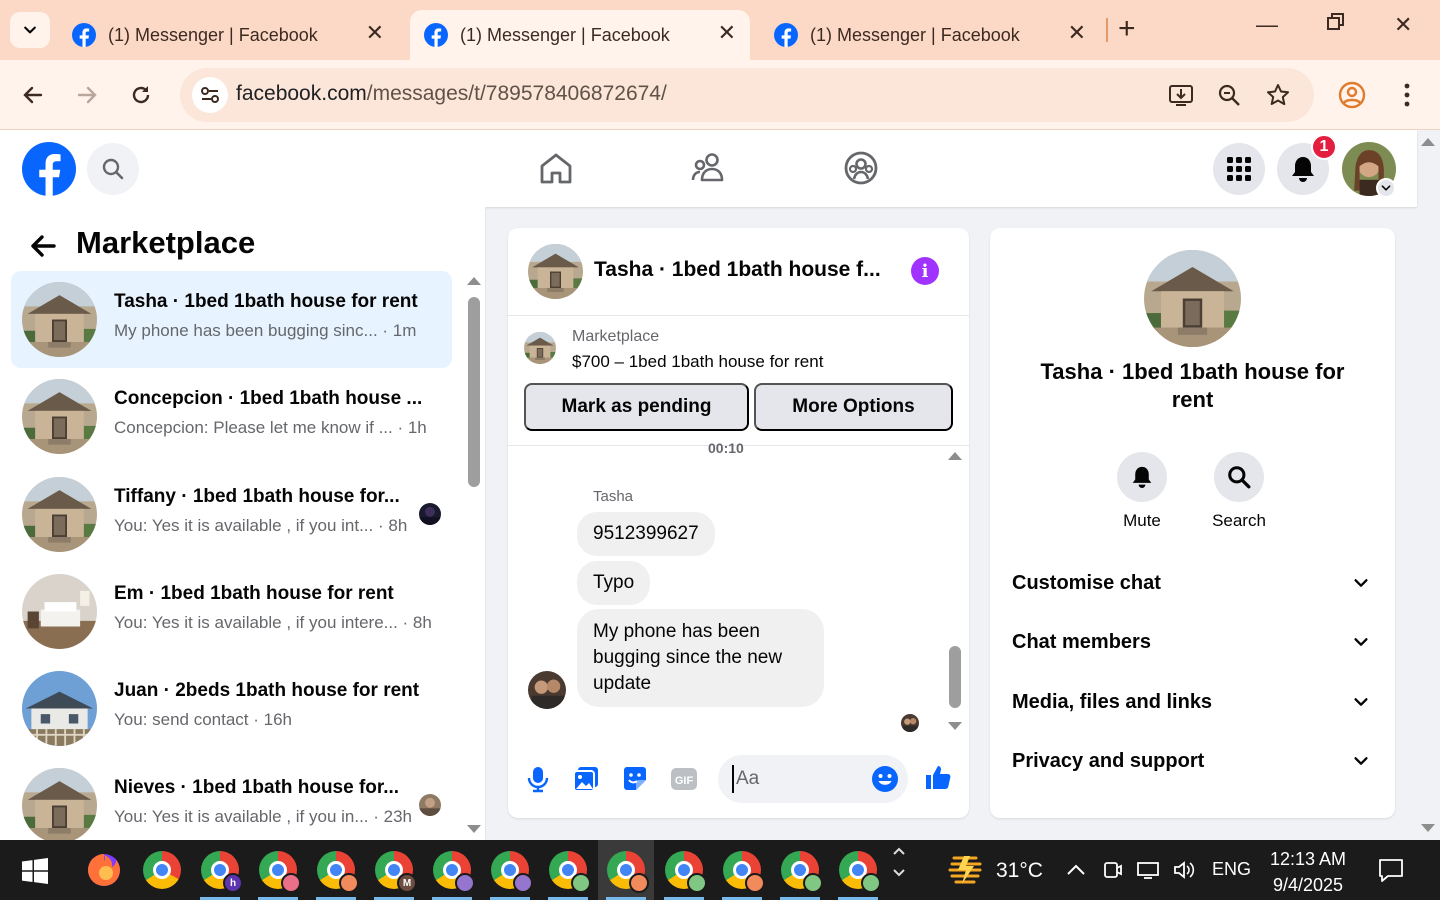 Image resolution: width=1440 pixels, height=900 pixels. What do you see at coordinates (49, 169) in the screenshot?
I see `facebook-logo-icon` at bounding box center [49, 169].